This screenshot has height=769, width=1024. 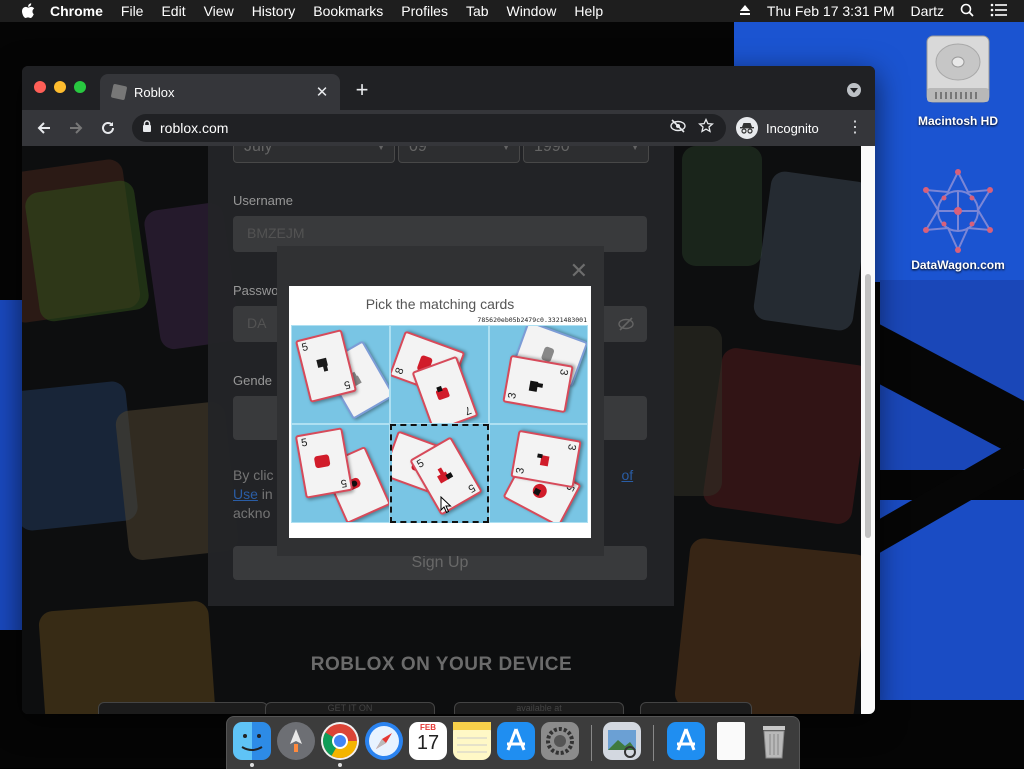 What do you see at coordinates (477, 11) in the screenshot?
I see `menu-tab: Tab` at bounding box center [477, 11].